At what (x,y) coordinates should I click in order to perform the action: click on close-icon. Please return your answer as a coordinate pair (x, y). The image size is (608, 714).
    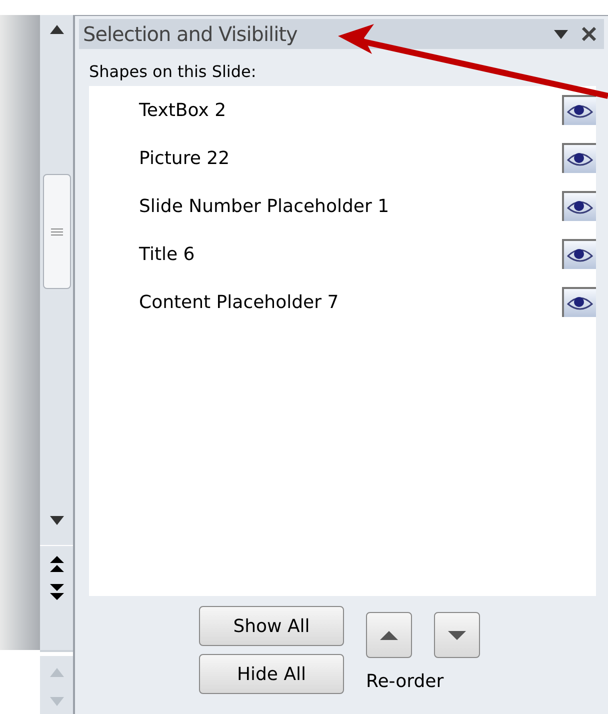
    Looking at the image, I should click on (589, 34).